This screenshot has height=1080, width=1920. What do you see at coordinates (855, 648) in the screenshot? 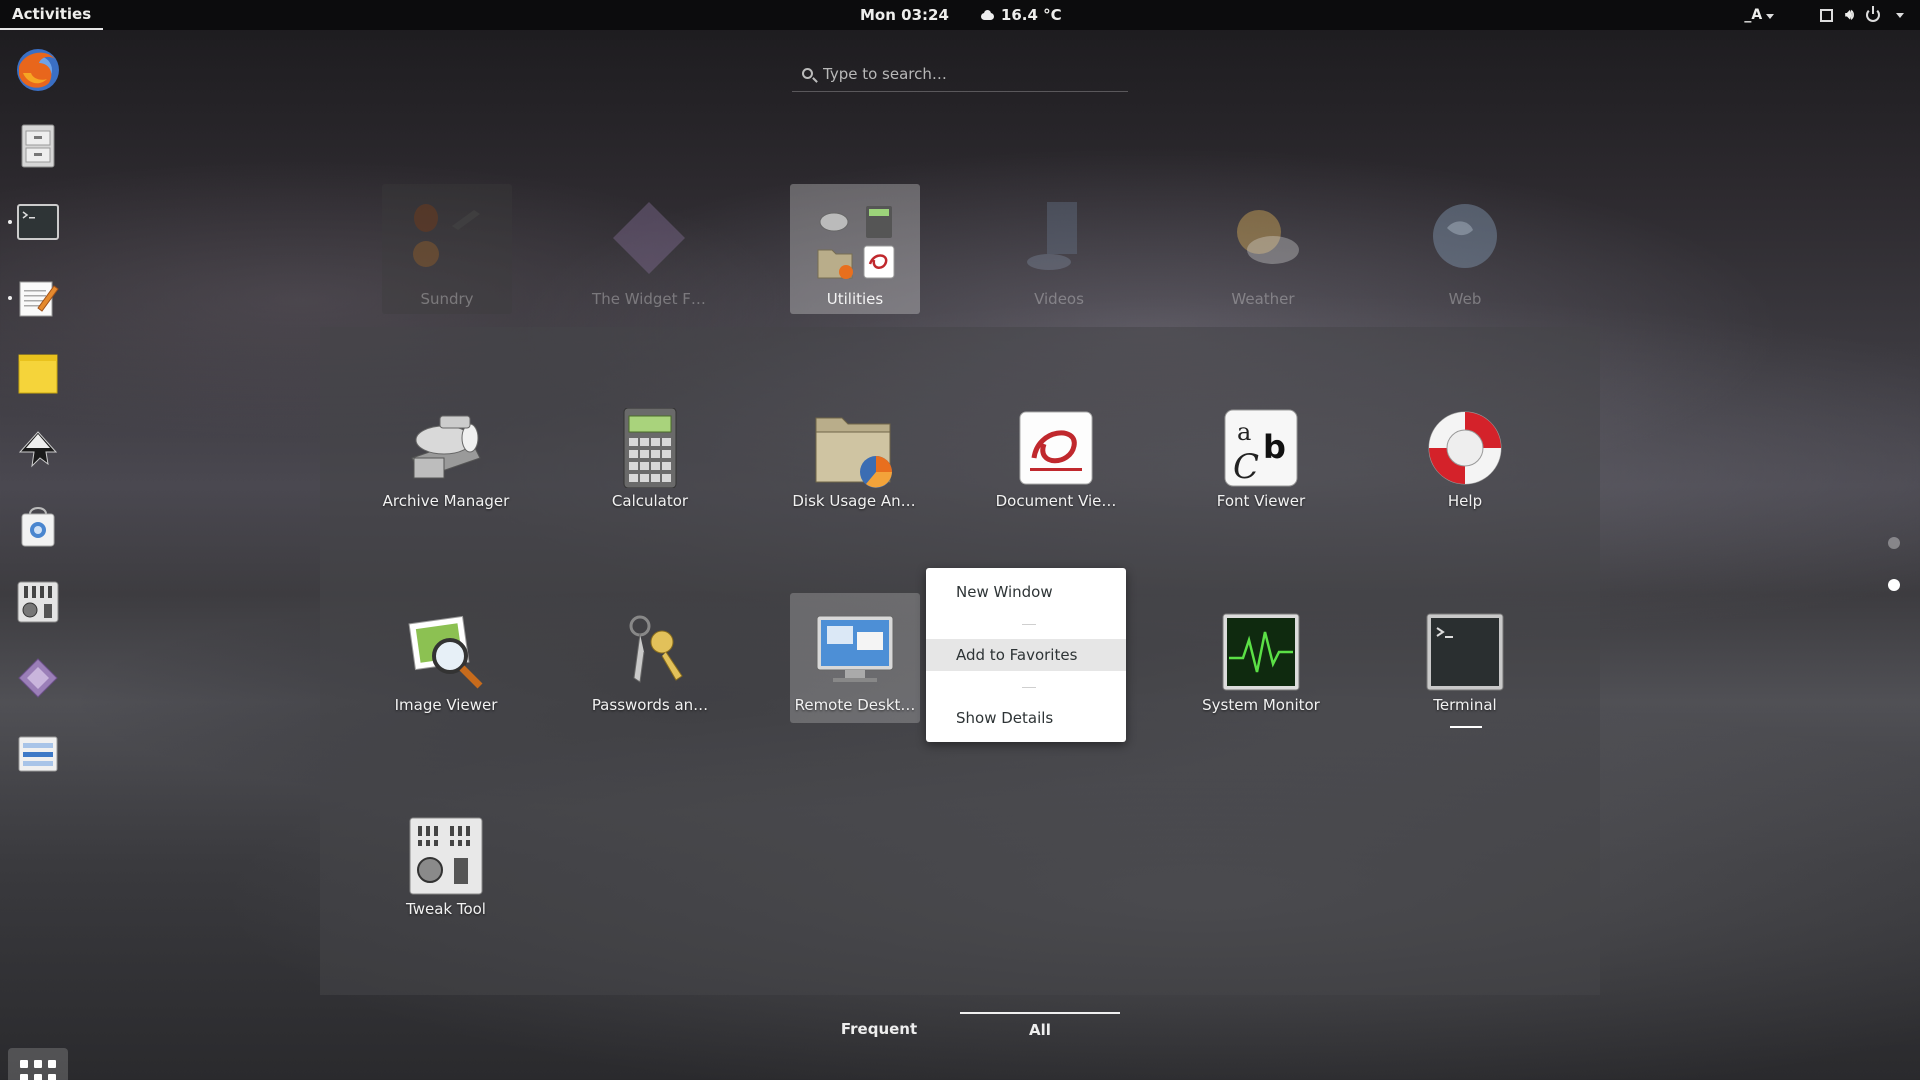
I see `remote-desktop-icon` at bounding box center [855, 648].